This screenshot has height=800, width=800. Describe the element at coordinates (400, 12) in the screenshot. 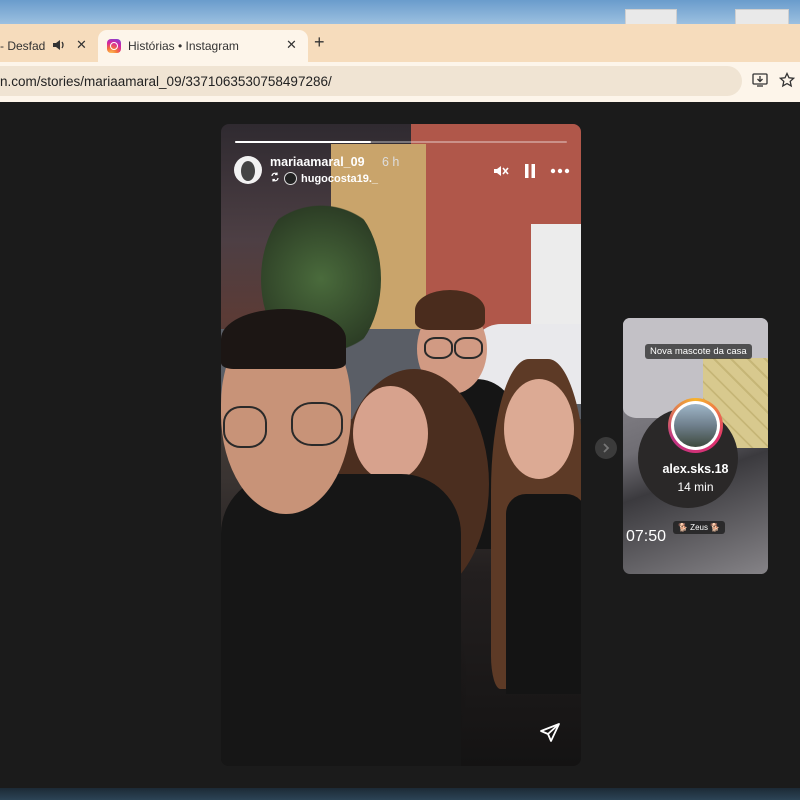

I see `desktop-wallpaper-top` at that location.